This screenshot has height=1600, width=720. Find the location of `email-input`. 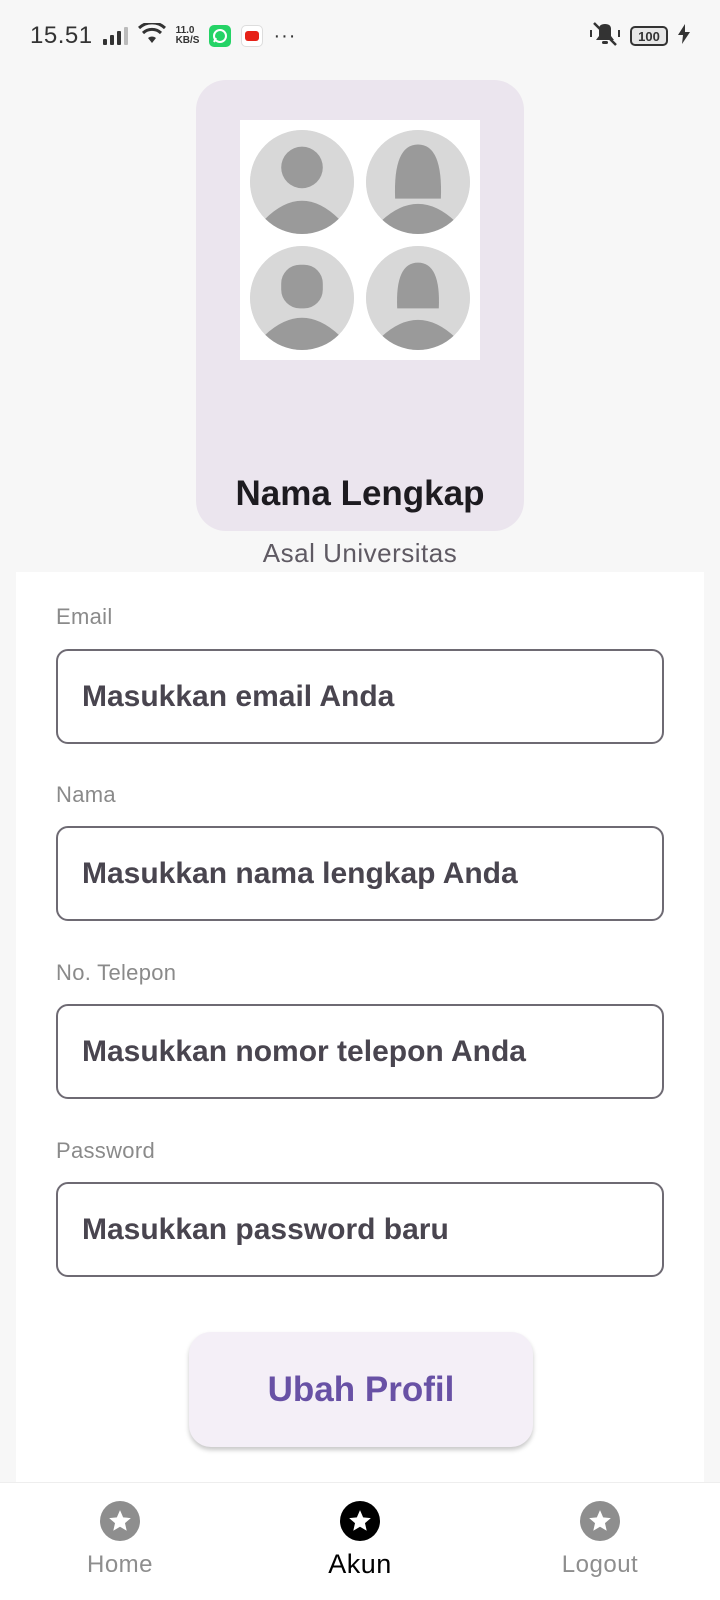

email-input is located at coordinates (372, 696).